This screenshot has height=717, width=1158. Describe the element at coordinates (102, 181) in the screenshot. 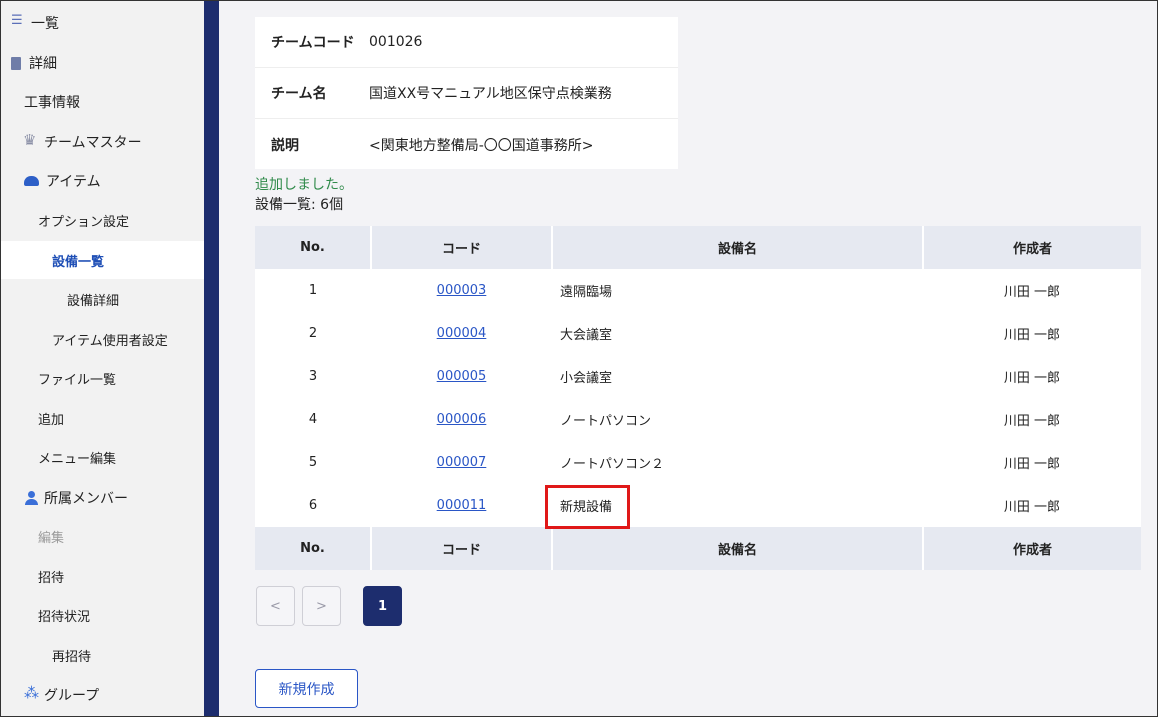

I see `sidebar-item-items: アイテム` at that location.